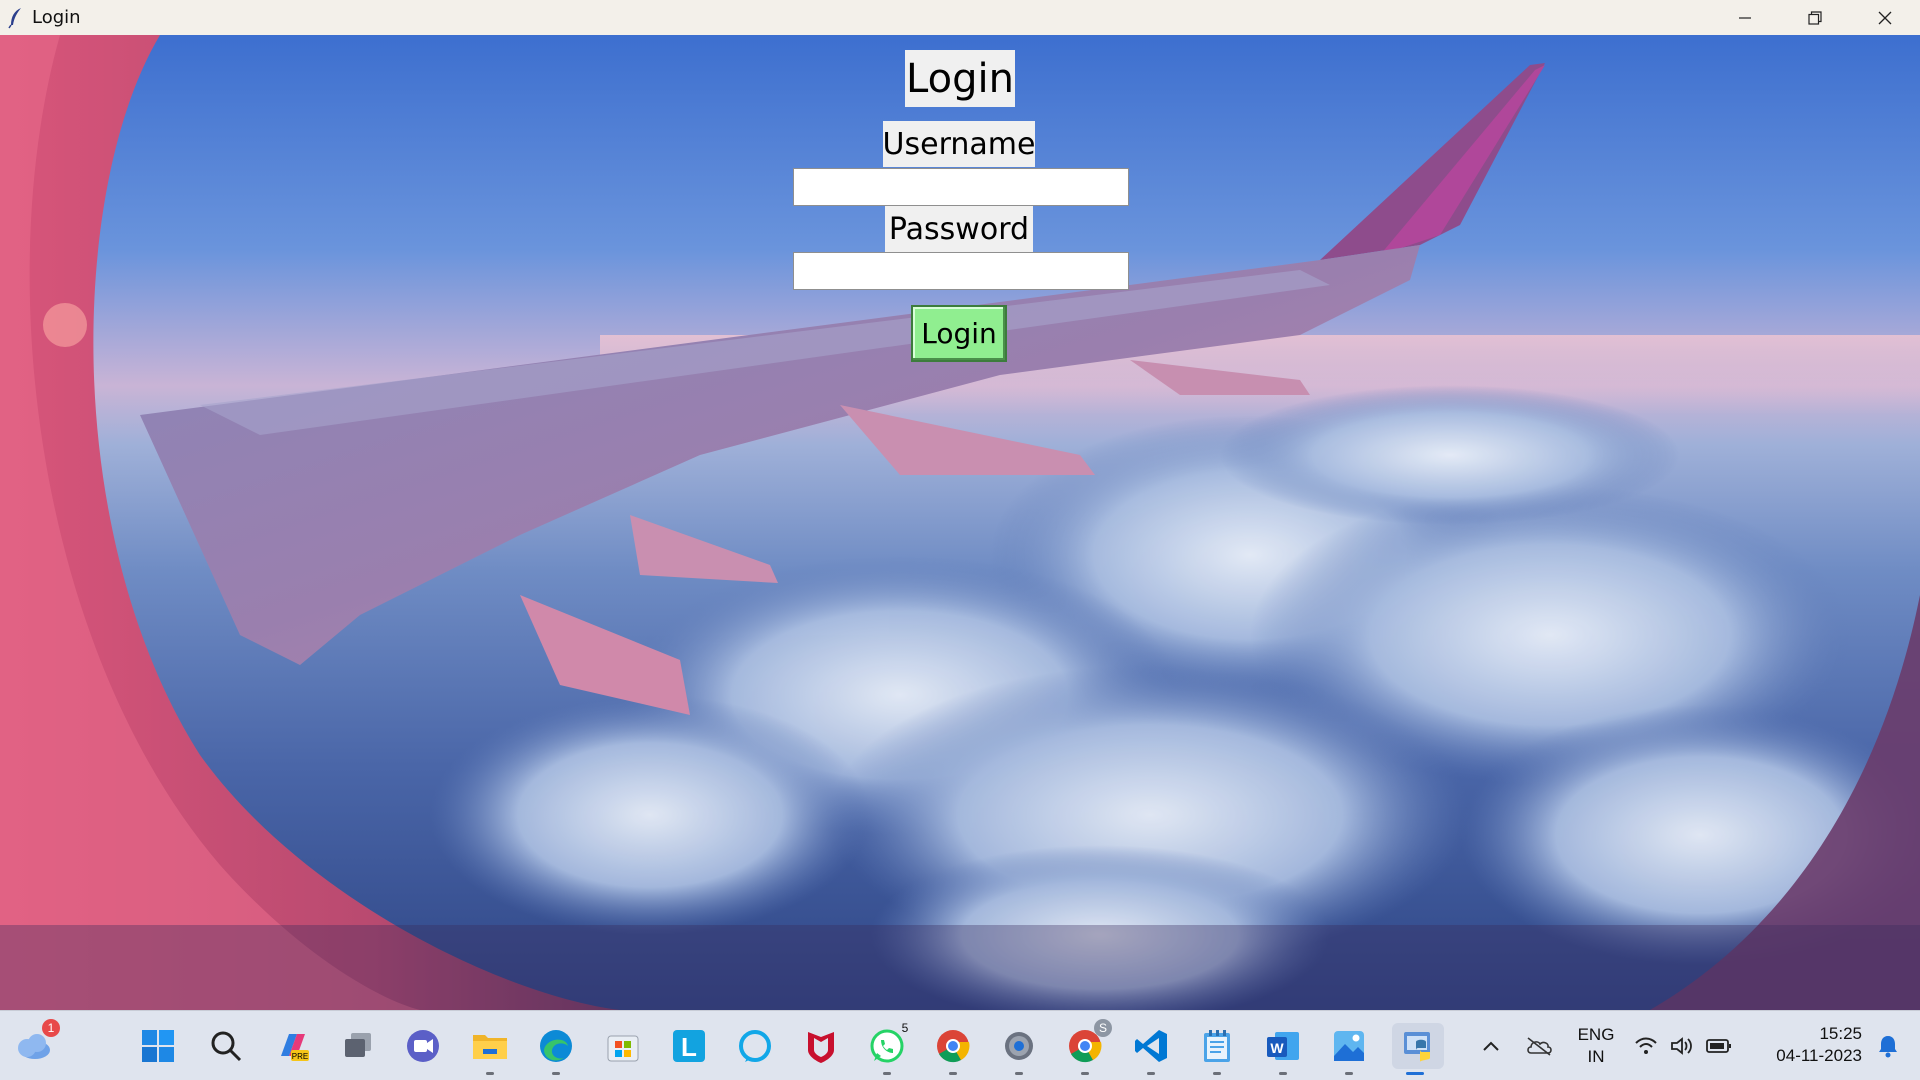 The height and width of the screenshot is (1080, 1920). Describe the element at coordinates (1718, 1046) in the screenshot. I see `battery-icon` at that location.